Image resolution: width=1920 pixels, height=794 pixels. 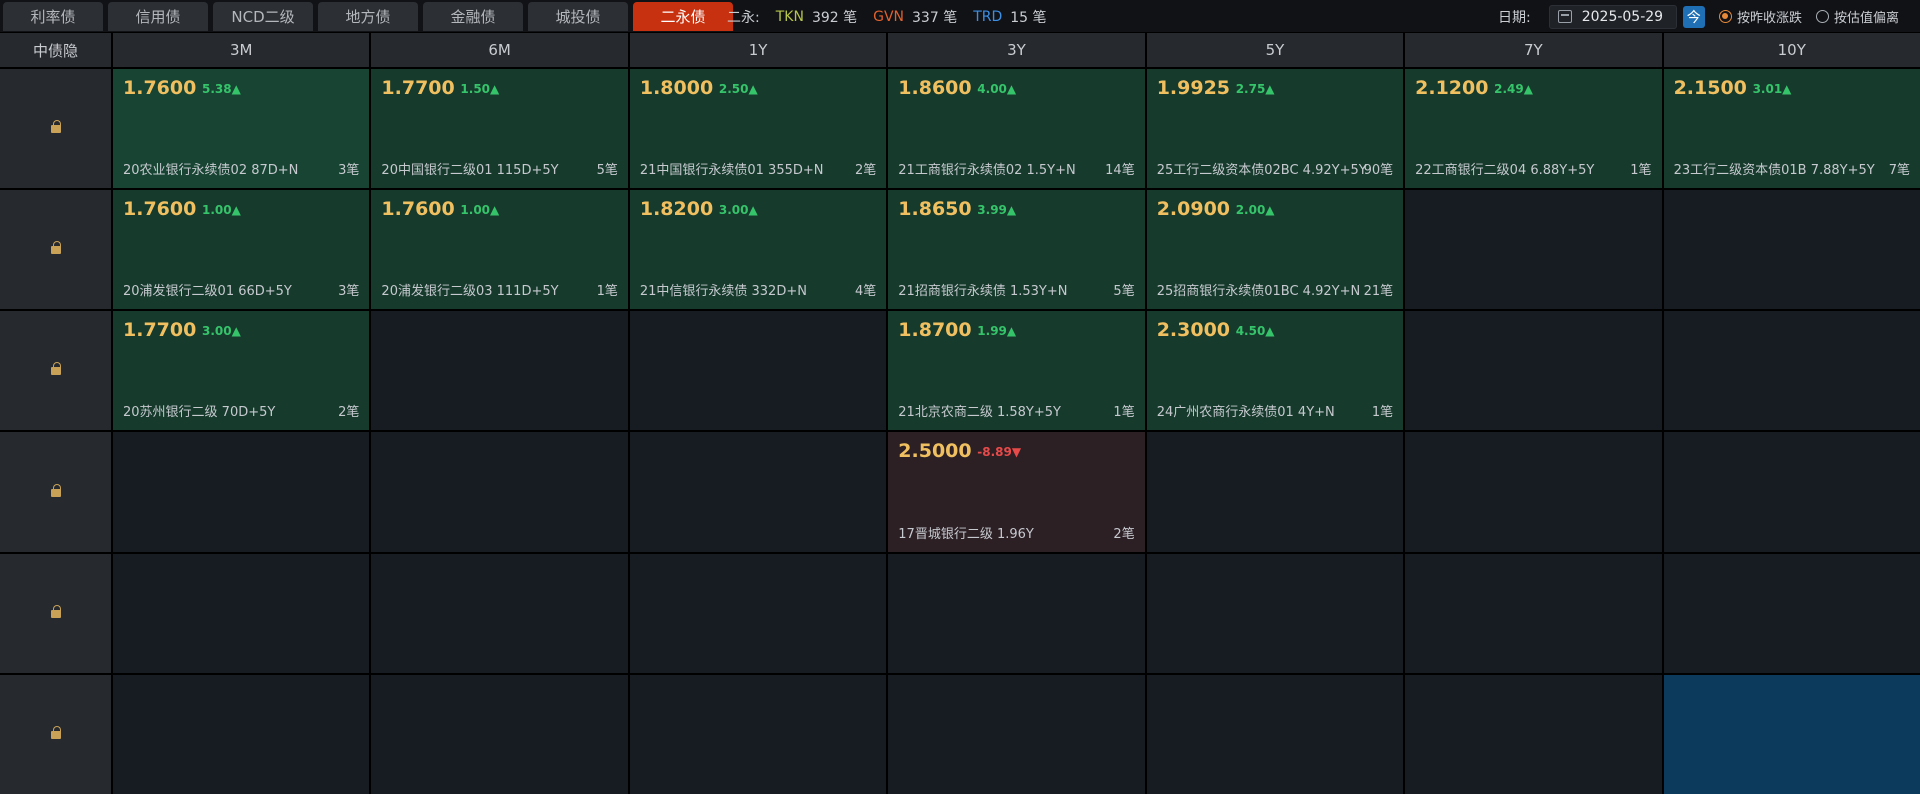 What do you see at coordinates (499, 129) in the screenshot?
I see `quote-cell: 1.7700 1.50▲ 20中国银行二级01 115D+5Y 5笔` at bounding box center [499, 129].